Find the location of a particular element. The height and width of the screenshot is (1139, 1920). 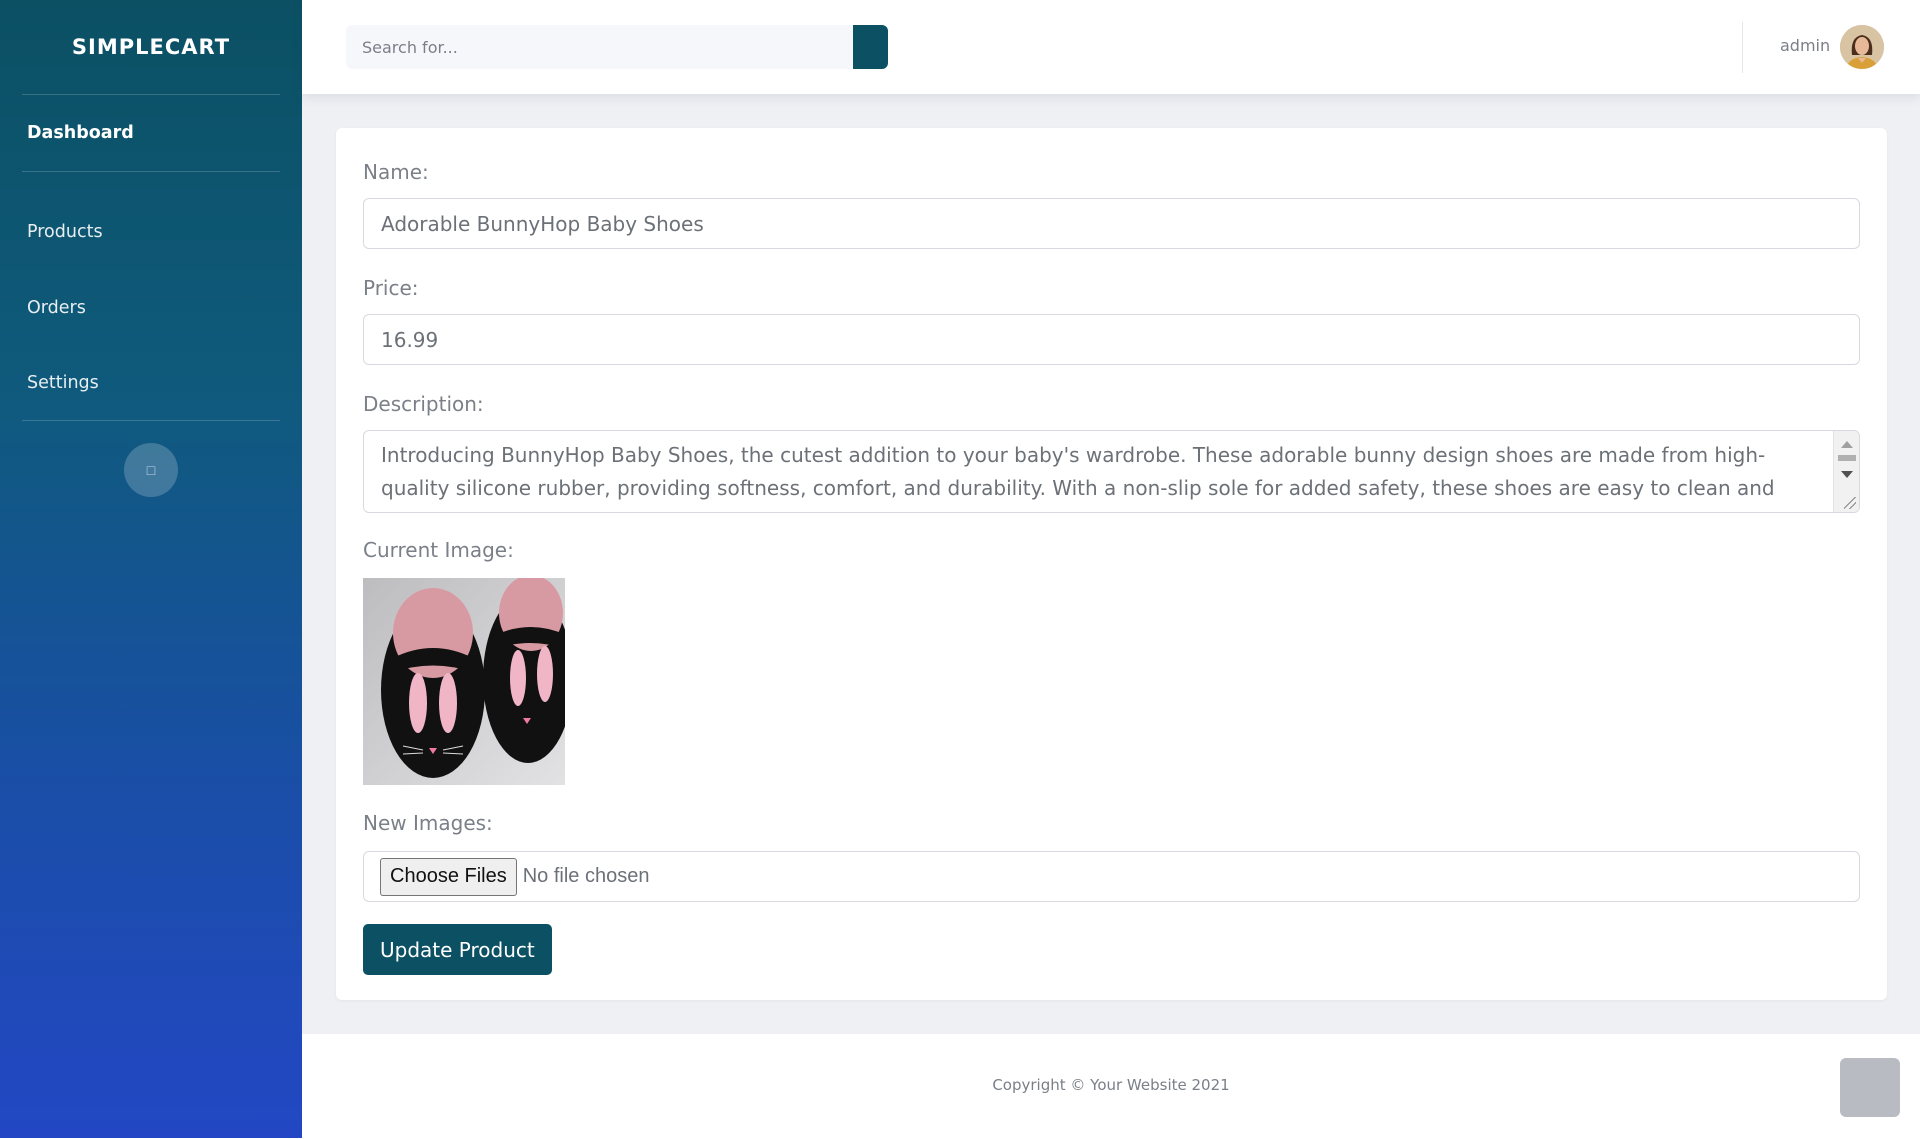

sidebar-item-dashboard: Dashboard is located at coordinates (151, 133).